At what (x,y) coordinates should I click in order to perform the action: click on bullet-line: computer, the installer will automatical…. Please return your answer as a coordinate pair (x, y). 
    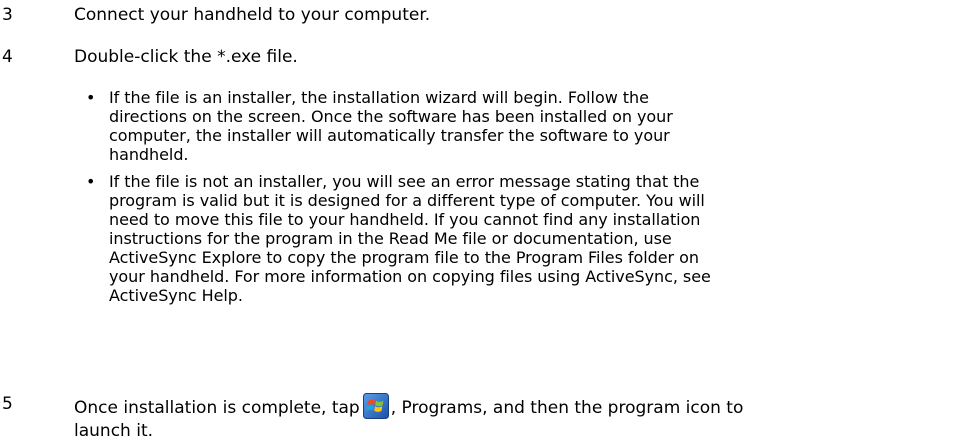
    Looking at the image, I should click on (389, 135).